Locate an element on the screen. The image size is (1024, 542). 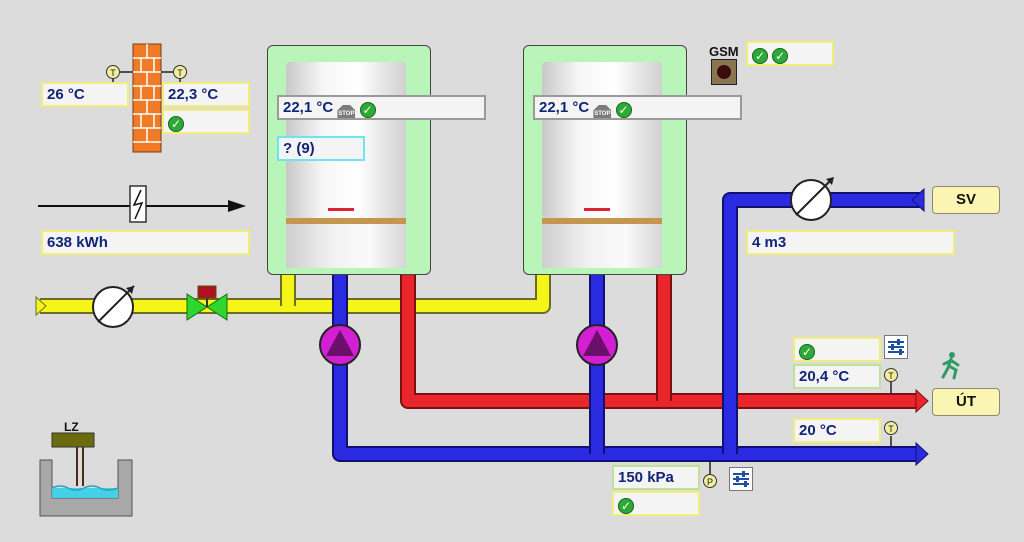
boiler-1-unit is located at coordinates (346, 165).